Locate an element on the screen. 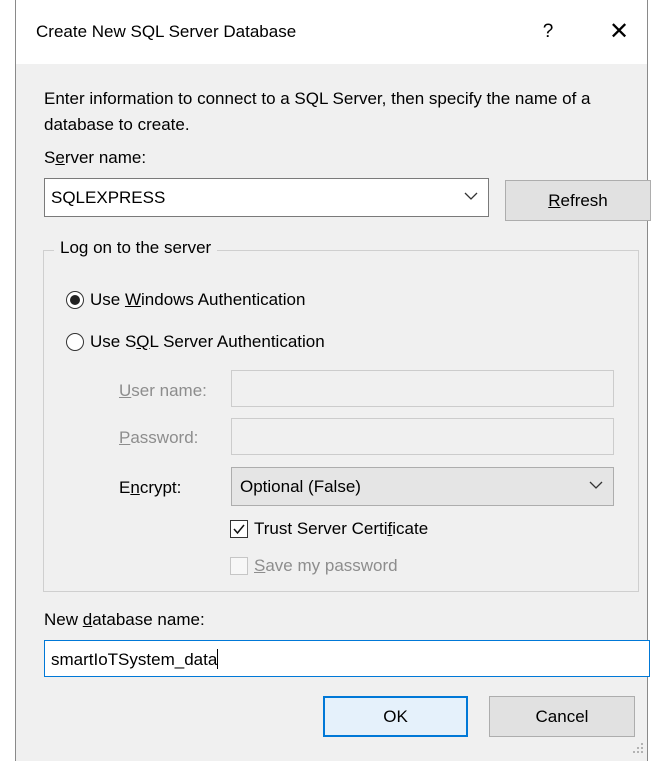 The height and width of the screenshot is (761, 662). server-name-label: Server name: is located at coordinates (95, 157).